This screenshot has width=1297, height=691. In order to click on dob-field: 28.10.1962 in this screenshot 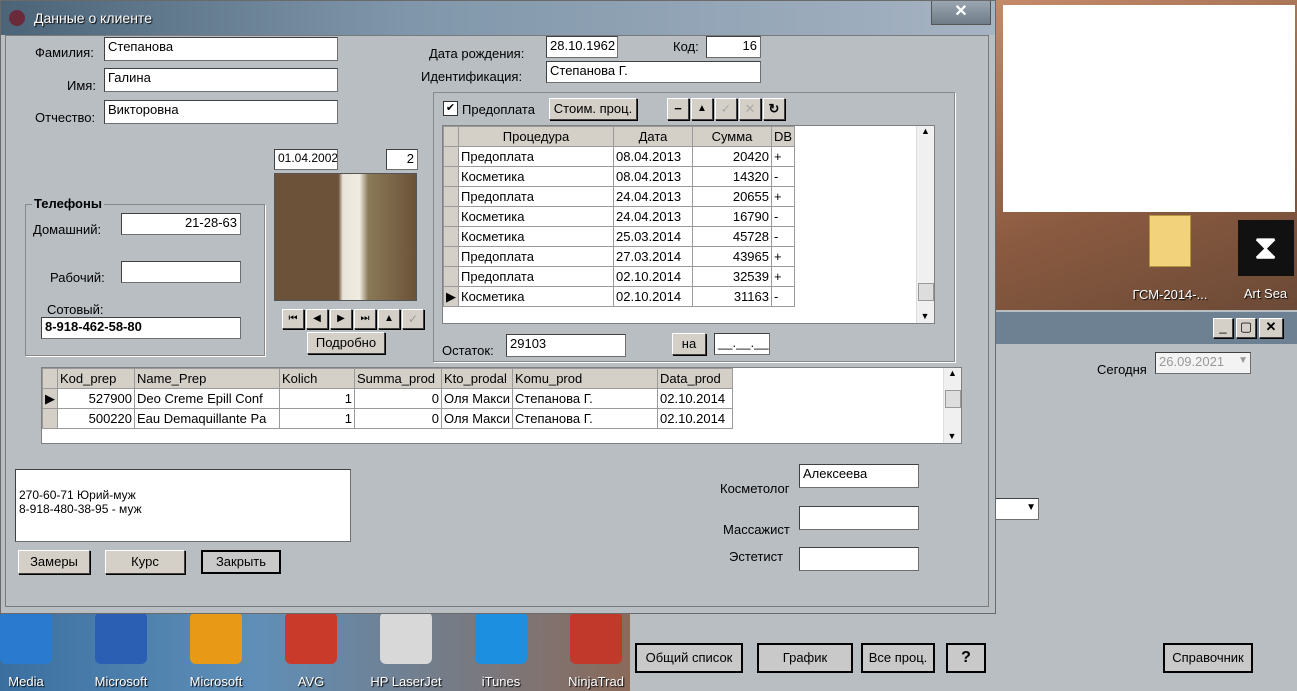, I will do `click(582, 47)`.